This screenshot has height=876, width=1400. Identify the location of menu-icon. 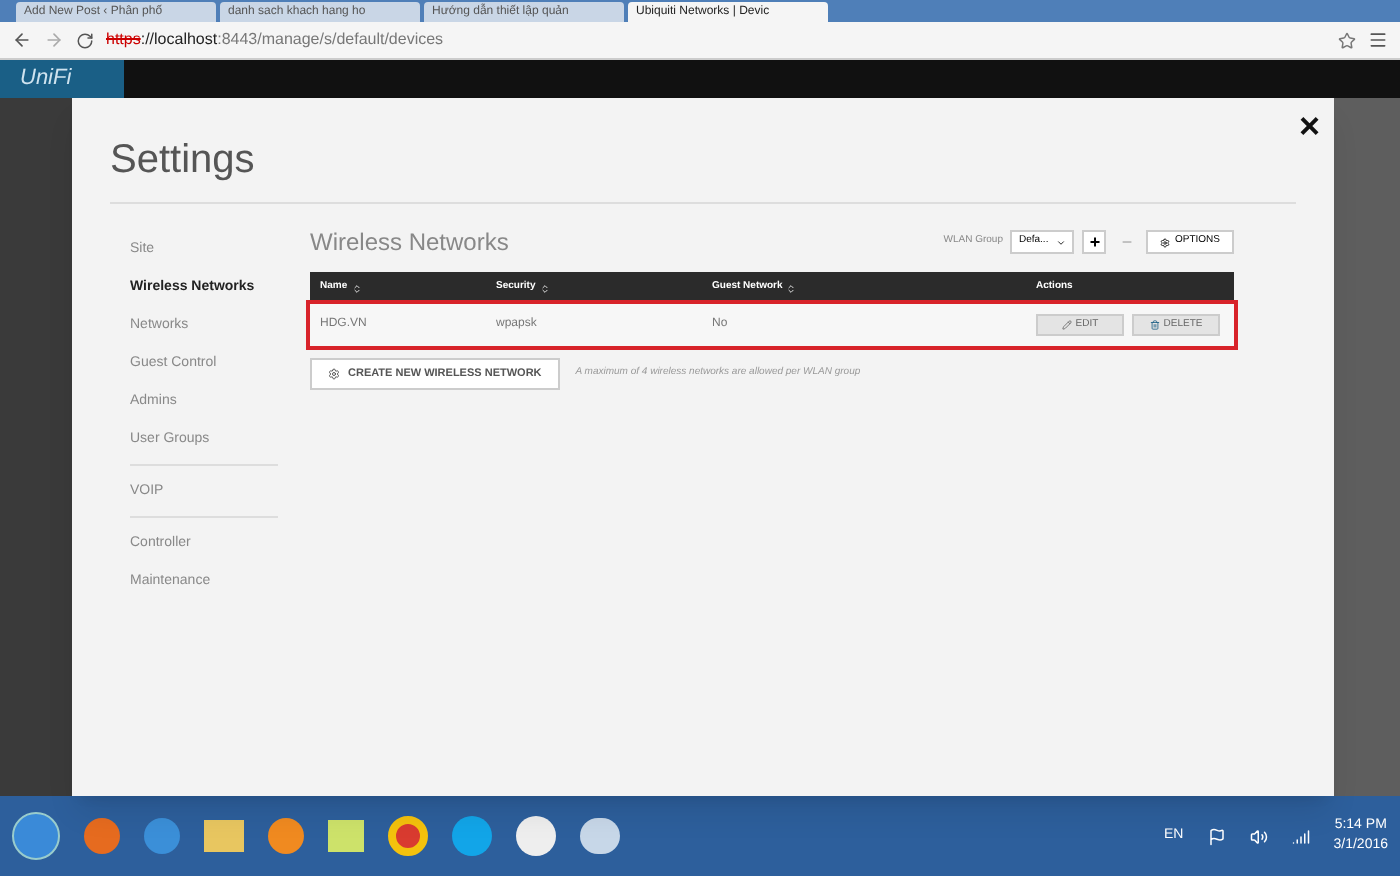
(1378, 40).